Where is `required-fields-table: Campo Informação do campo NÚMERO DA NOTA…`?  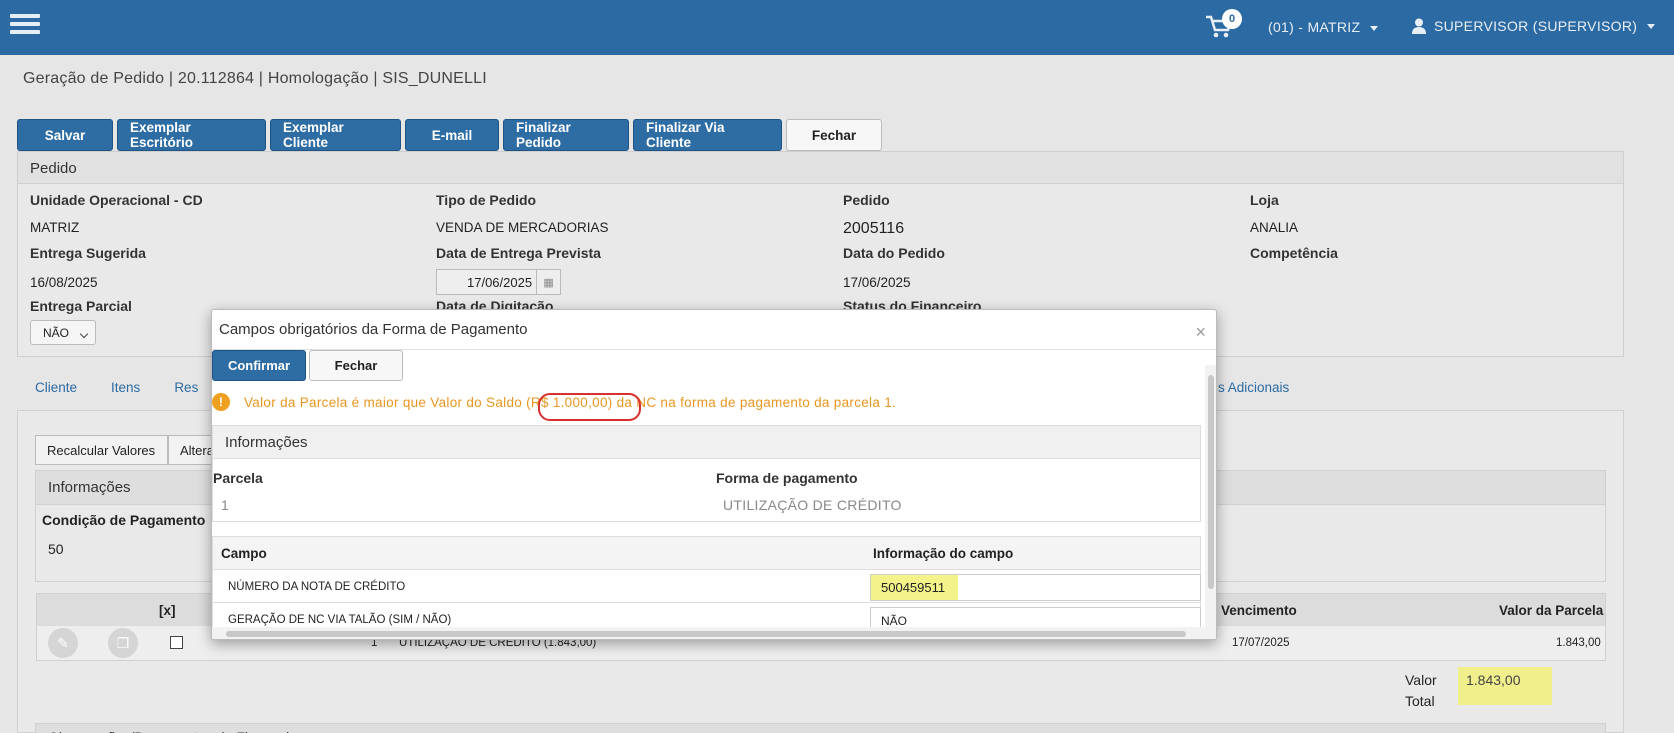
required-fields-table: Campo Informação do campo NÚMERO DA NOTA… is located at coordinates (706, 587).